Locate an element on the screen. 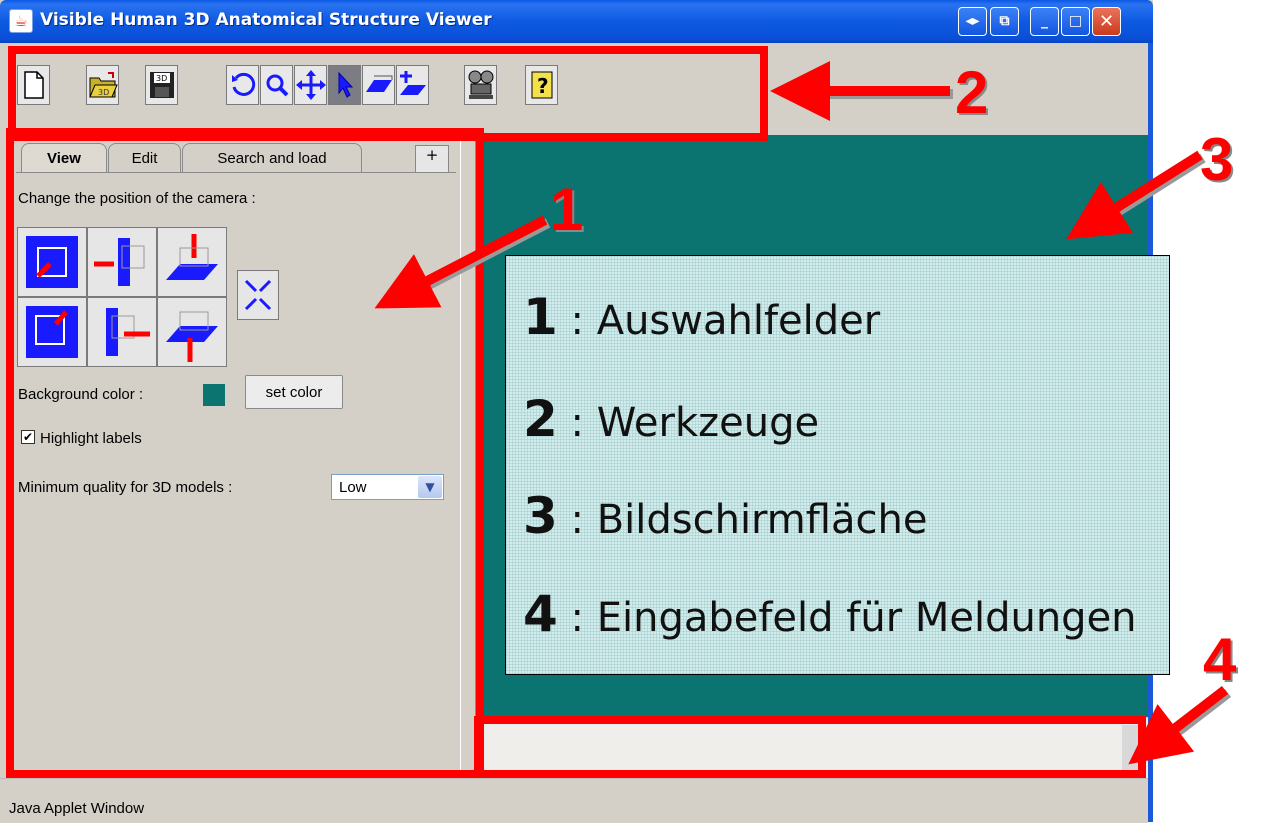 The width and height of the screenshot is (1263, 823). legend-row-1: 1 : Auswahlfelder is located at coordinates (701, 317).